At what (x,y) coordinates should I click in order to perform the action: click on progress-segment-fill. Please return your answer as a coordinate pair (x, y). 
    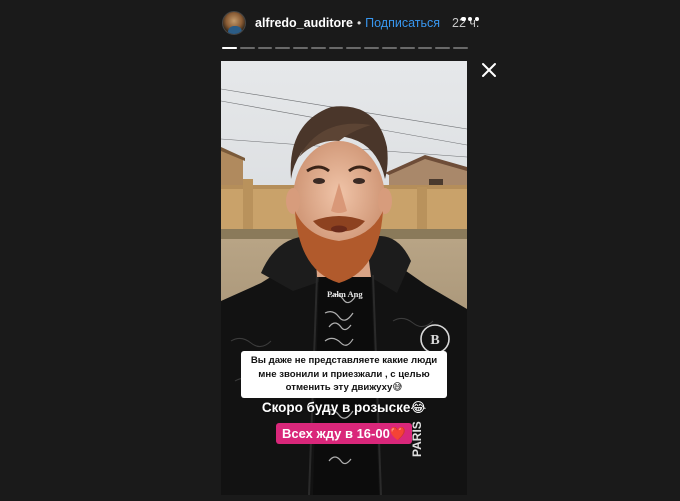
    Looking at the image, I should click on (229, 48).